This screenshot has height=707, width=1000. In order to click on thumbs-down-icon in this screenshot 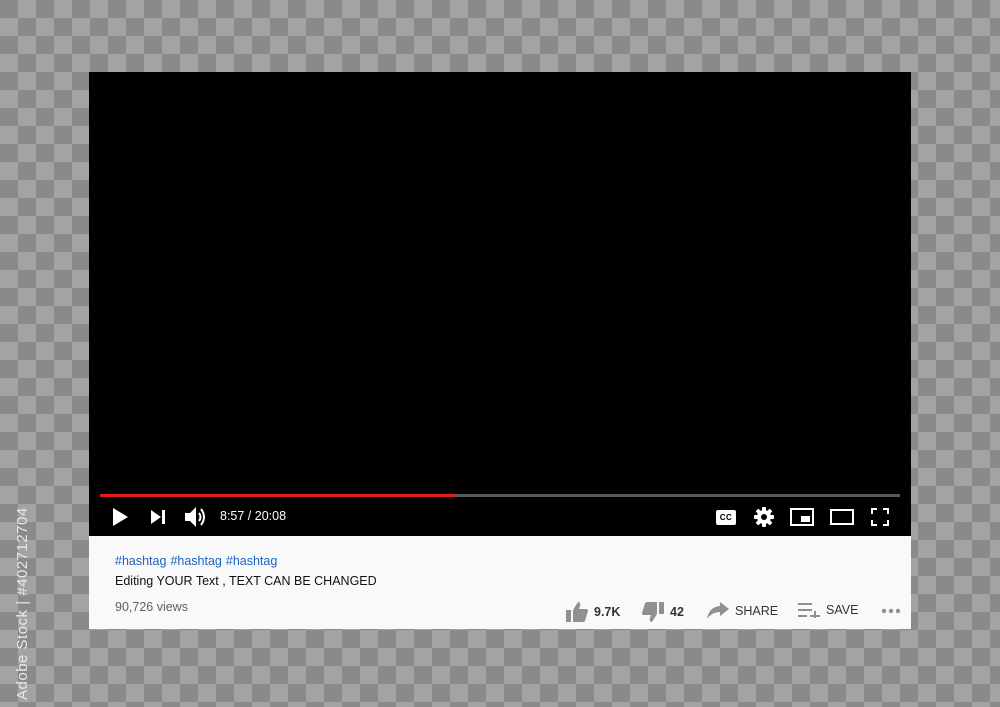, I will do `click(653, 612)`.